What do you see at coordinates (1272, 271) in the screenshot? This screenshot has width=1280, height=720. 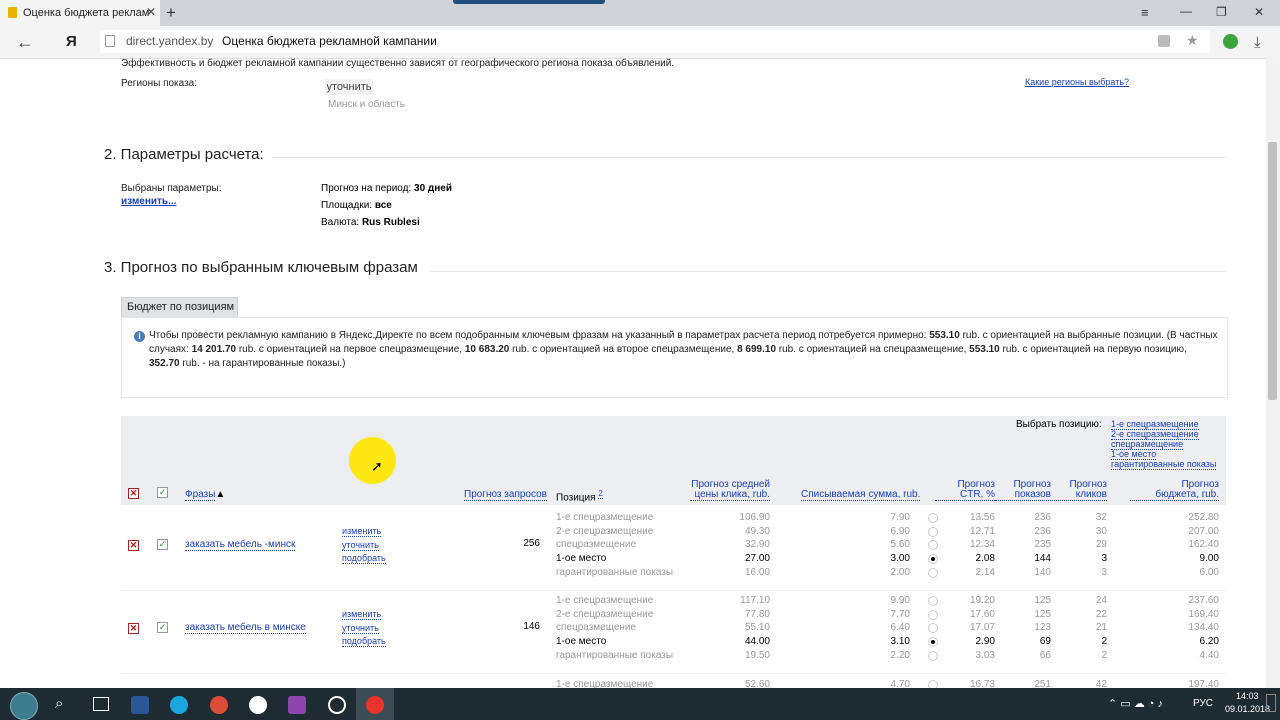 I see `scrollbar-thumb` at bounding box center [1272, 271].